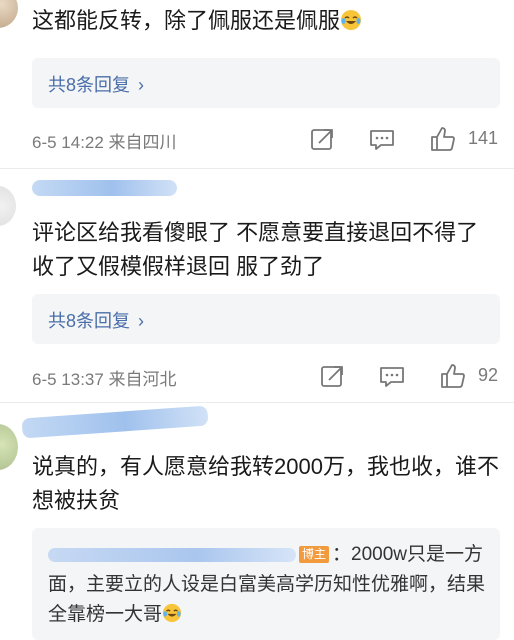 The height and width of the screenshot is (640, 514). What do you see at coordinates (266, 139) in the screenshot?
I see `comment-meta: 6-5 14:22 来自四川 141` at bounding box center [266, 139].